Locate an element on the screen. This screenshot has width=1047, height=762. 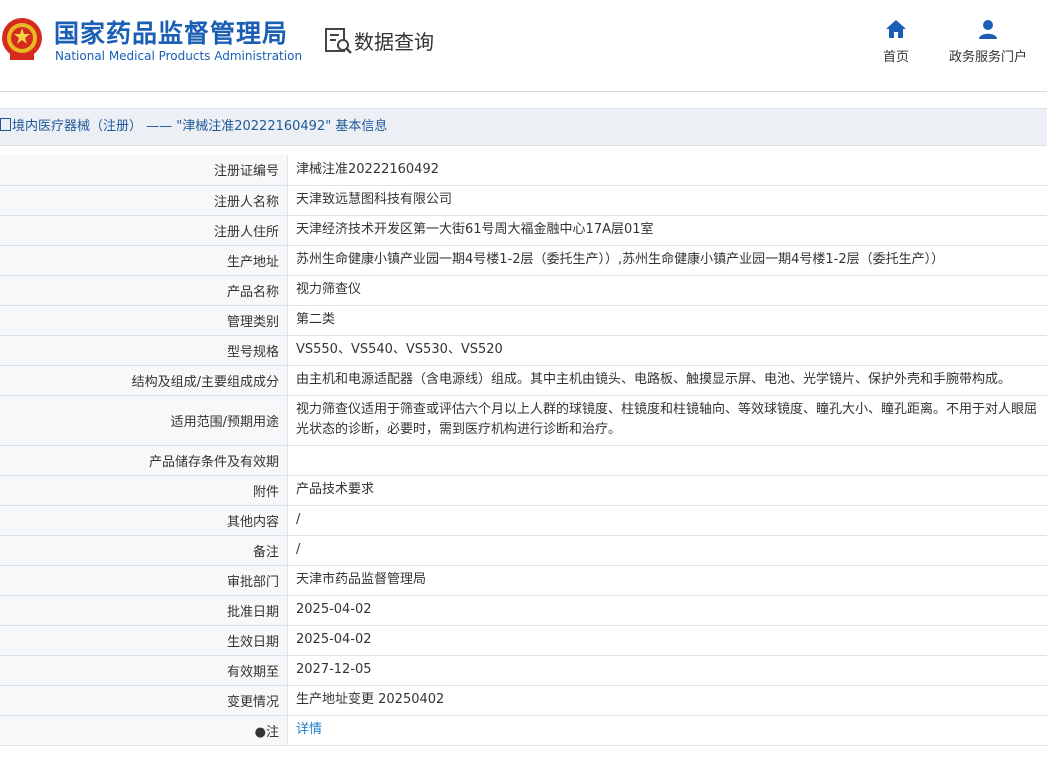
breadcrumb-text: 境内医疗器械（注册） —— "津械注准20222160492" 基本信息 is located at coordinates (200, 126).